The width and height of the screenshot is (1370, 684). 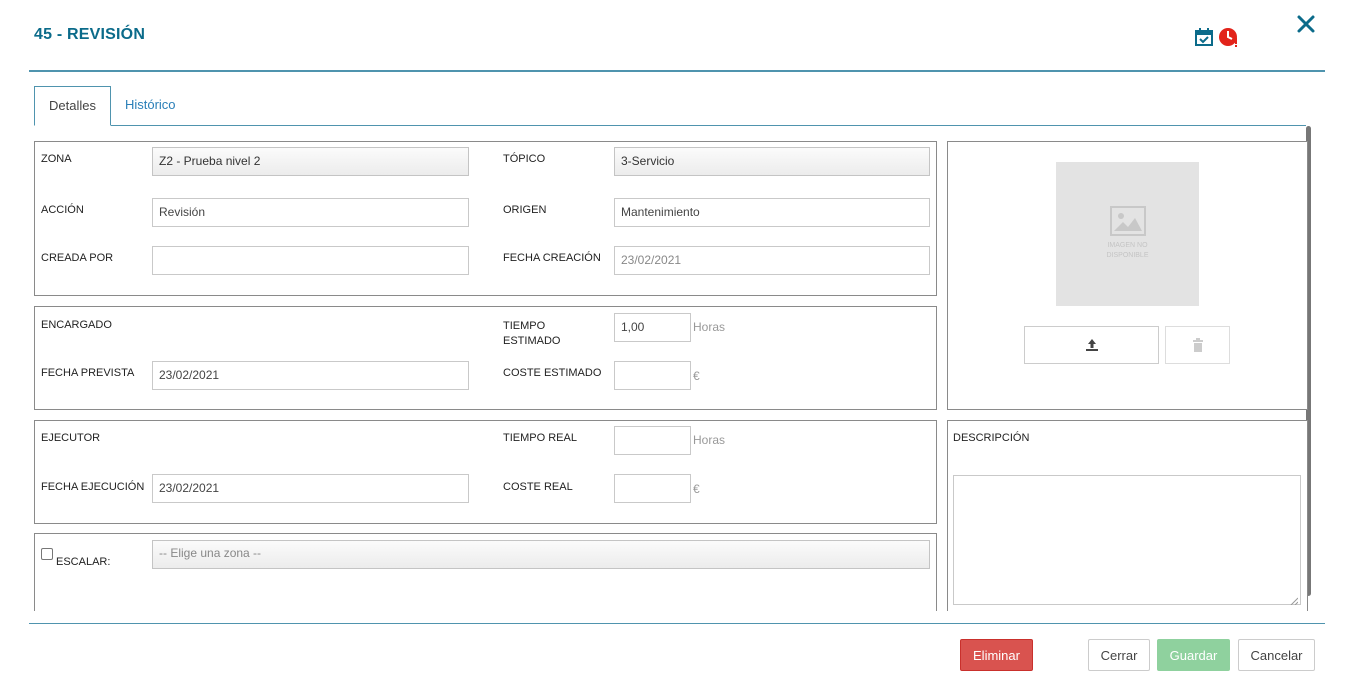 What do you see at coordinates (77, 258) in the screenshot?
I see `creada-por-label: CREADA POR` at bounding box center [77, 258].